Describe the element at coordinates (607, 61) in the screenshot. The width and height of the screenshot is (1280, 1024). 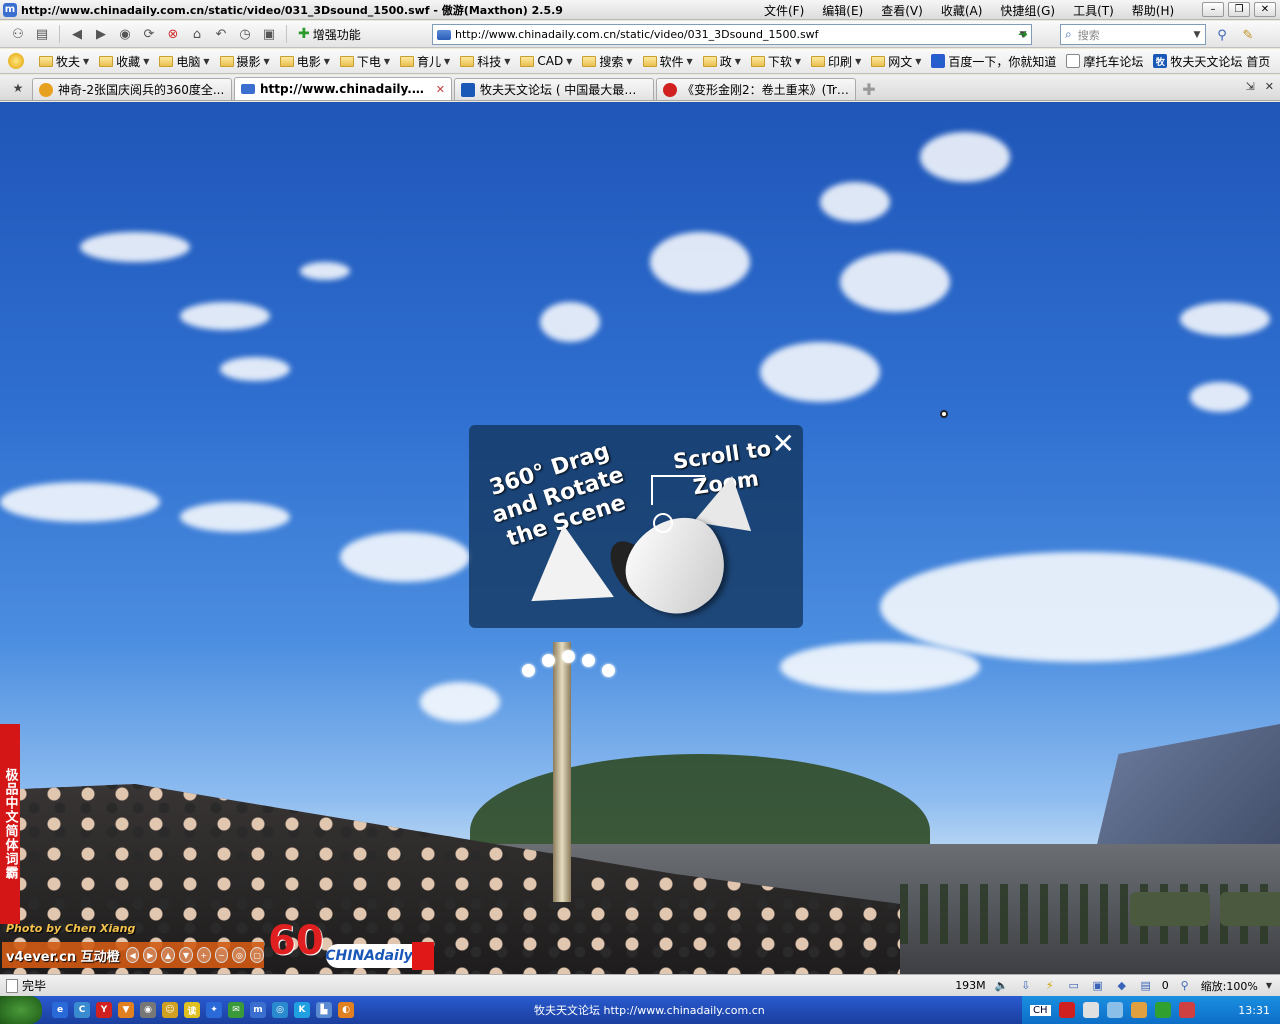
I see `fav-folder: 搜索 ▼` at that location.